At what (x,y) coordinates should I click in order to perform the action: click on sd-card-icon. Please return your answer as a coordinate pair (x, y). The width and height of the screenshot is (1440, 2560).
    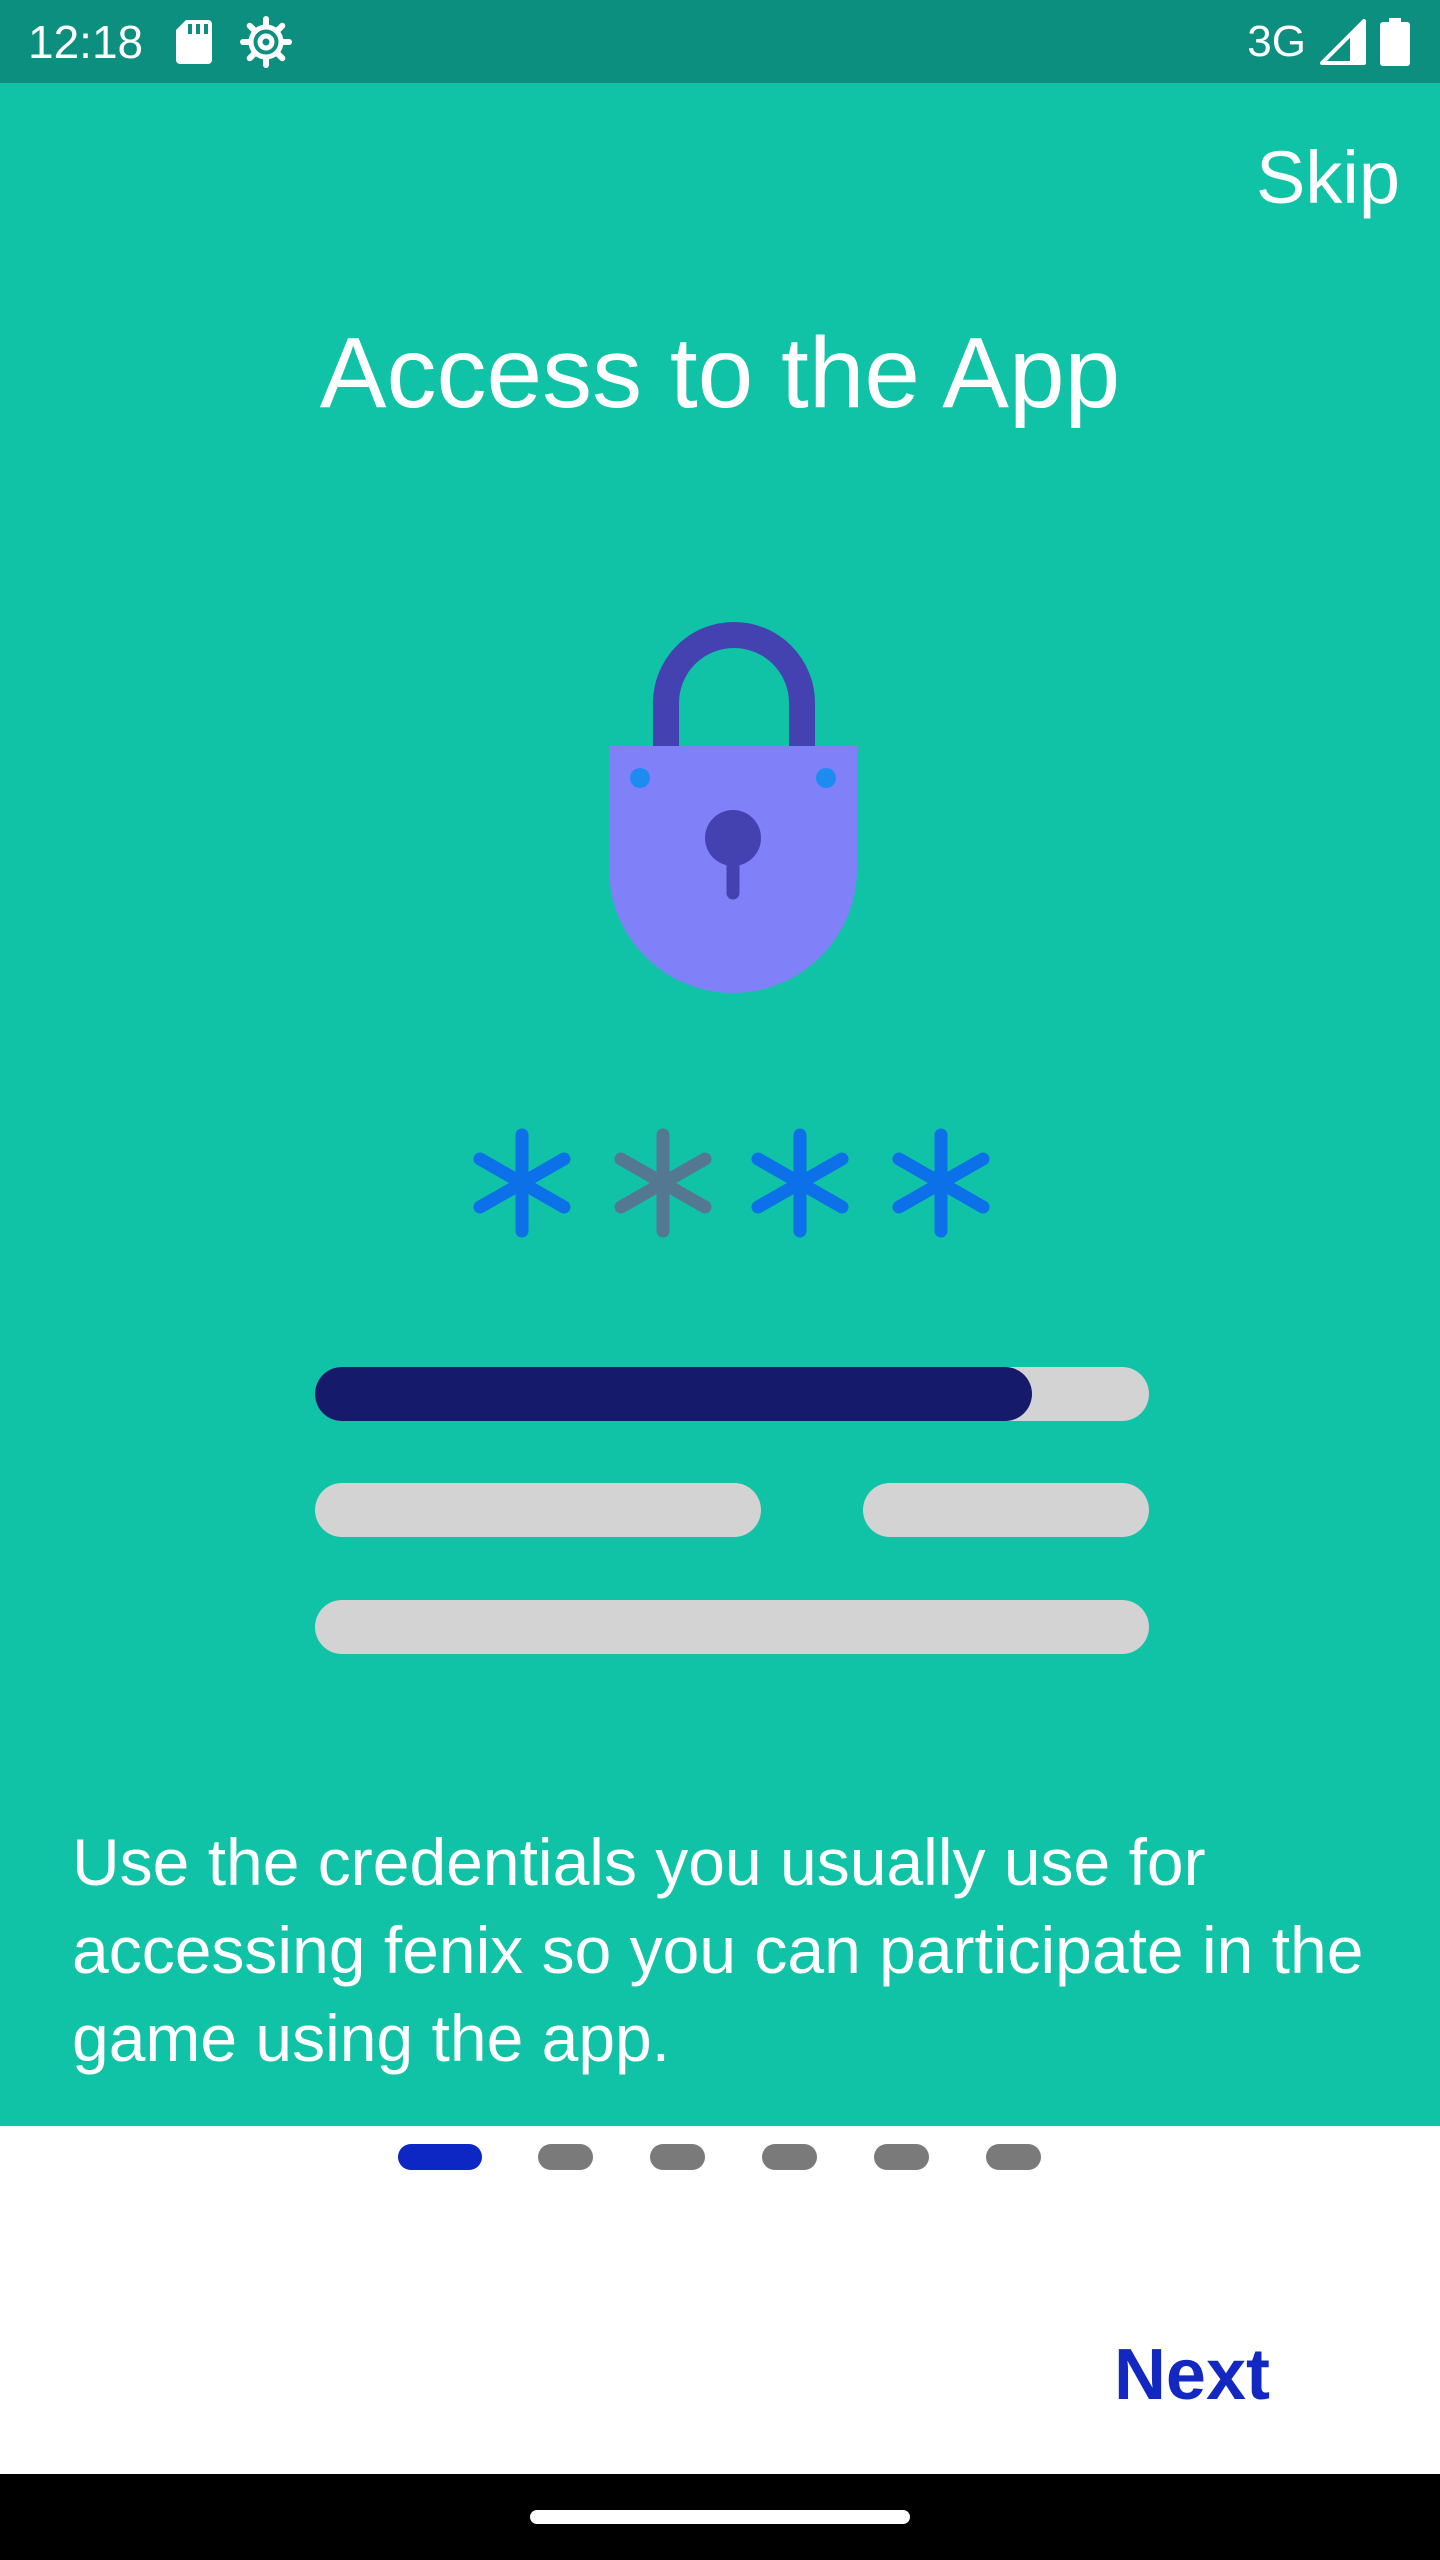
    Looking at the image, I should click on (194, 42).